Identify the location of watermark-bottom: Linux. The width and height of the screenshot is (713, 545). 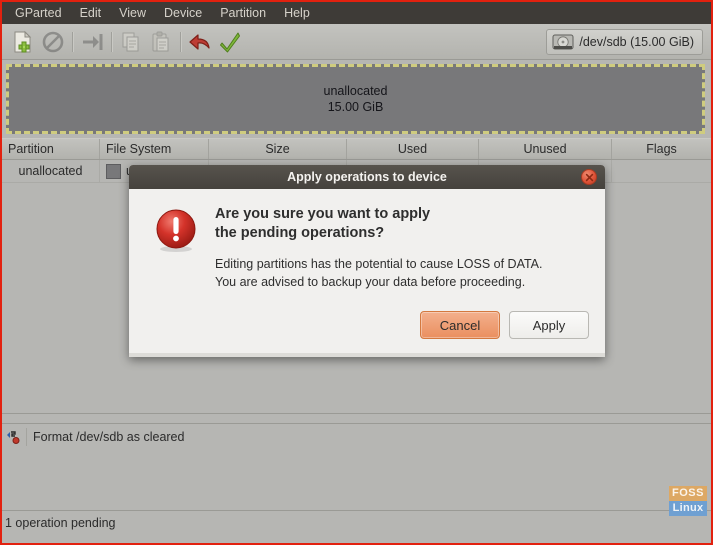
(688, 508).